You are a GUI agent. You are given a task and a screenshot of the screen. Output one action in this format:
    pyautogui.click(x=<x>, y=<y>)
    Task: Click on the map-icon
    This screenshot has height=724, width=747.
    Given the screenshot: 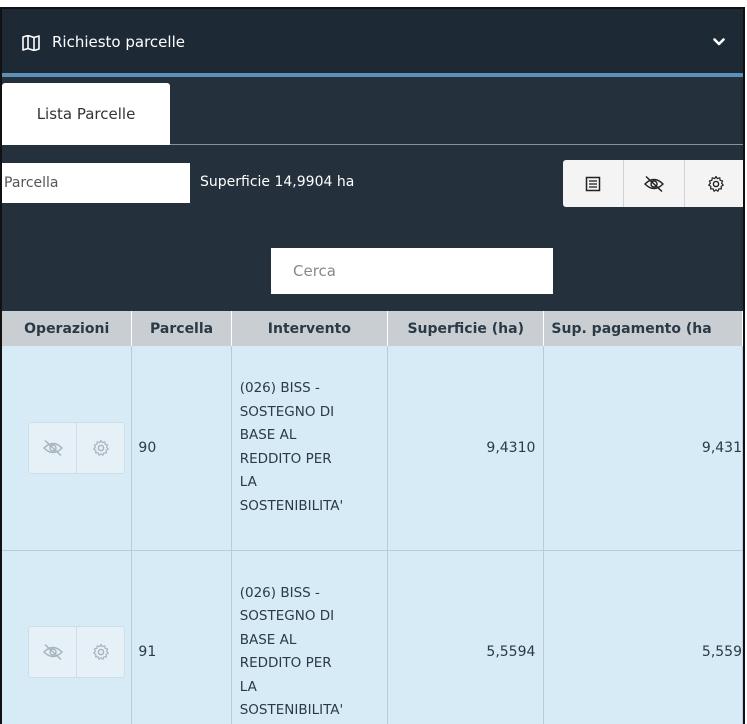 What is the action you would take?
    pyautogui.click(x=31, y=43)
    